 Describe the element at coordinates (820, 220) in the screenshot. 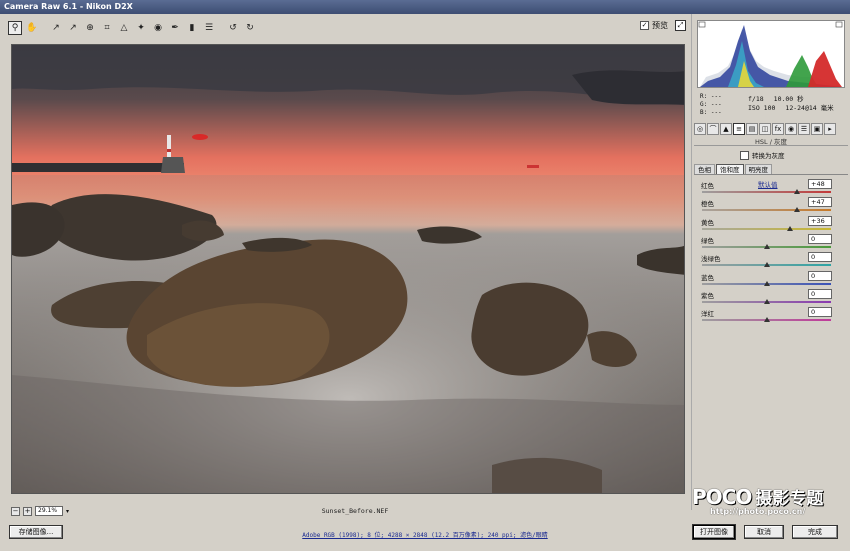

I see `slider-value-field: +36` at that location.